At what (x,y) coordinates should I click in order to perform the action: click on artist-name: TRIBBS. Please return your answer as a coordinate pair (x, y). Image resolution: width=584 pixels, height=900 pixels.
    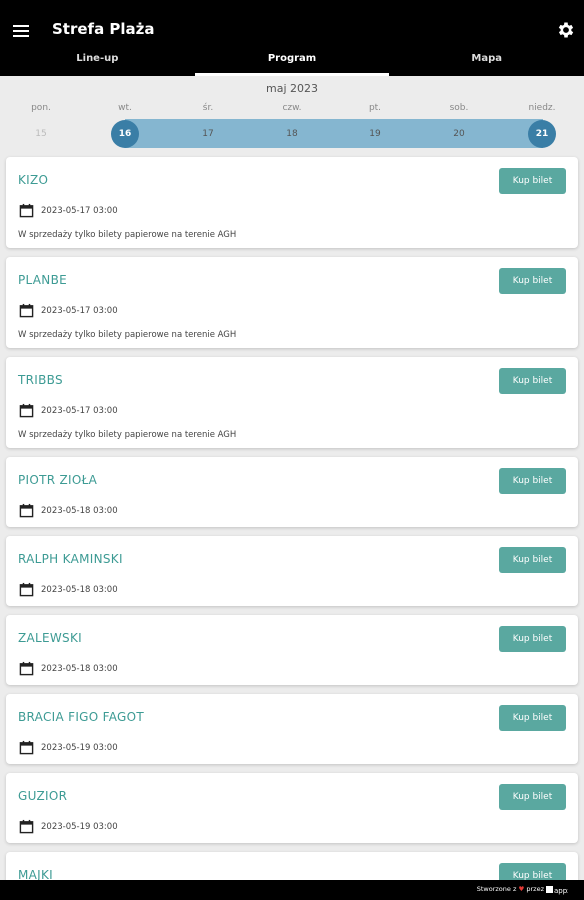
    Looking at the image, I should click on (40, 380).